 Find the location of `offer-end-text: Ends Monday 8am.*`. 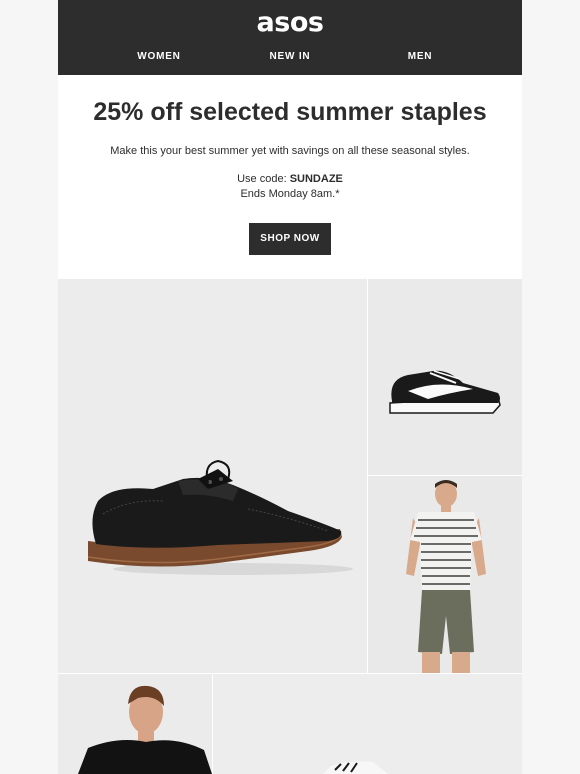

offer-end-text: Ends Monday 8am.* is located at coordinates (290, 194).